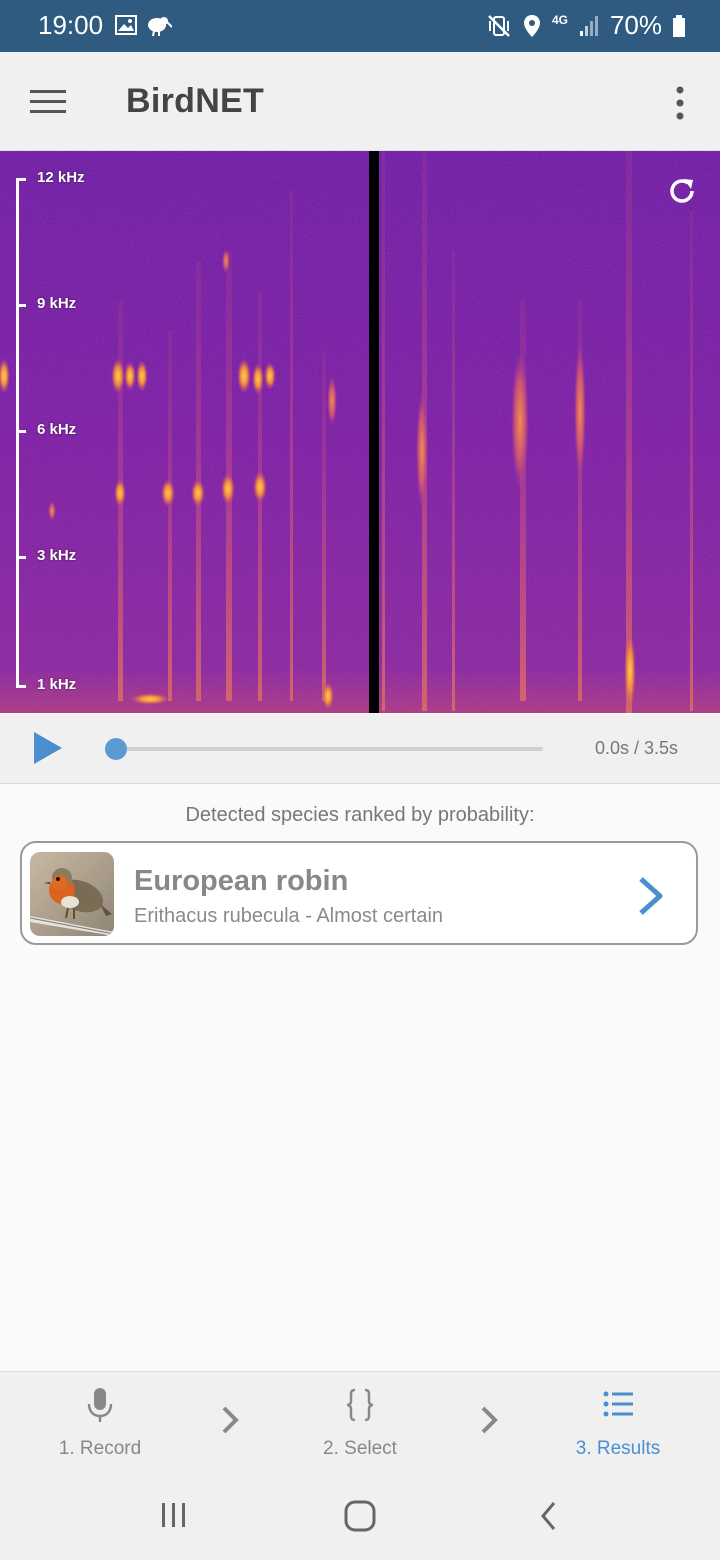 The width and height of the screenshot is (720, 1560). Describe the element at coordinates (549, 1516) in the screenshot. I see `back-icon` at that location.